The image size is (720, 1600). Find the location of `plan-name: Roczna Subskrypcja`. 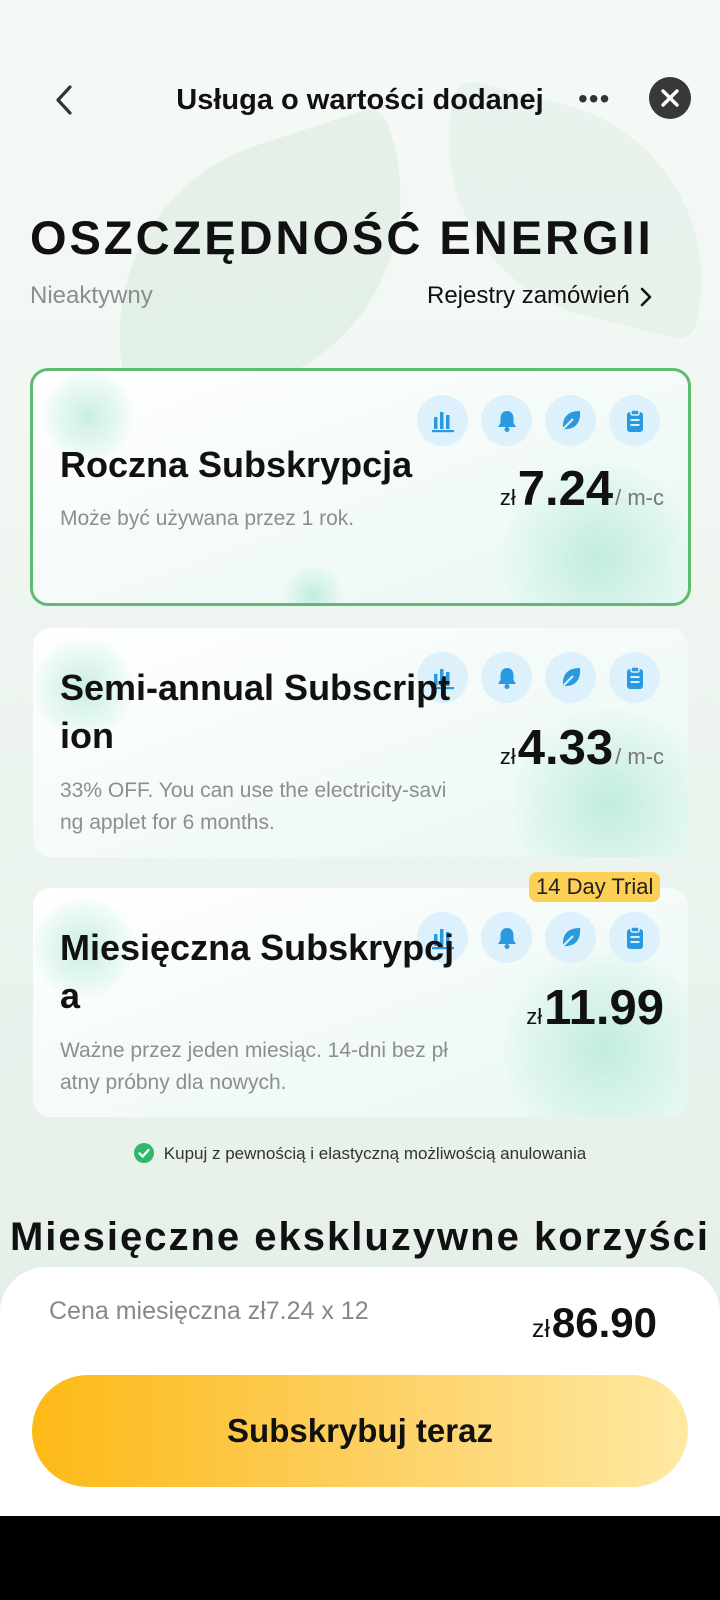

plan-name: Roczna Subskrypcja is located at coordinates (236, 464).